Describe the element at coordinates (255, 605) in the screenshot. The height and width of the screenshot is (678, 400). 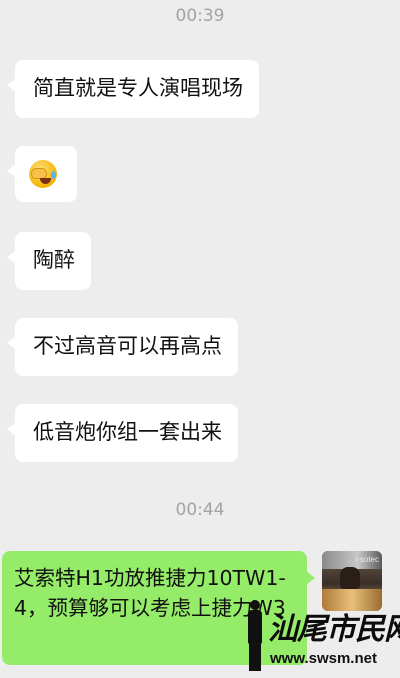
I see `figure-head` at that location.